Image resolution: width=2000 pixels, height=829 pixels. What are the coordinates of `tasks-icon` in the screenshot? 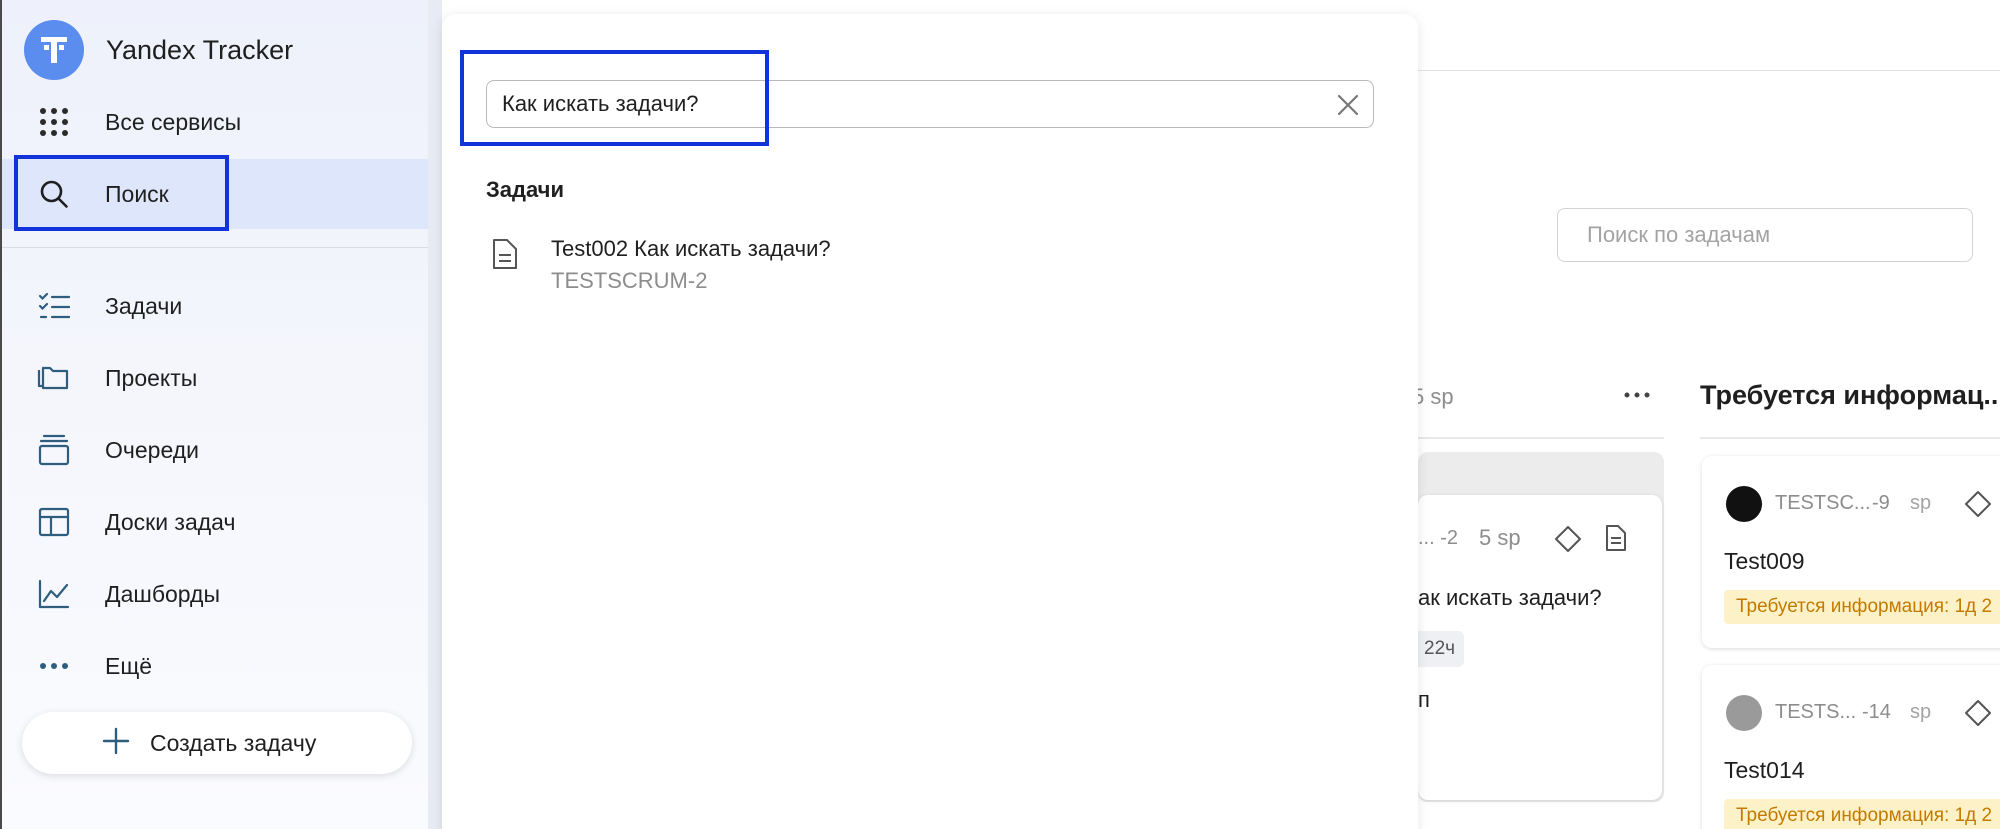 It's located at (54, 306).